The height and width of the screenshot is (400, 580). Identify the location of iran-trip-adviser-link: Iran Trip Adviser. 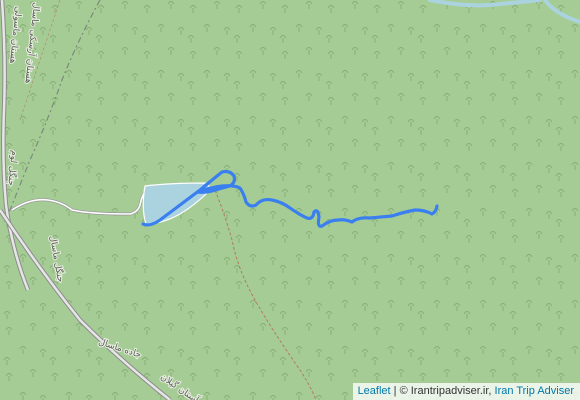
(534, 391).